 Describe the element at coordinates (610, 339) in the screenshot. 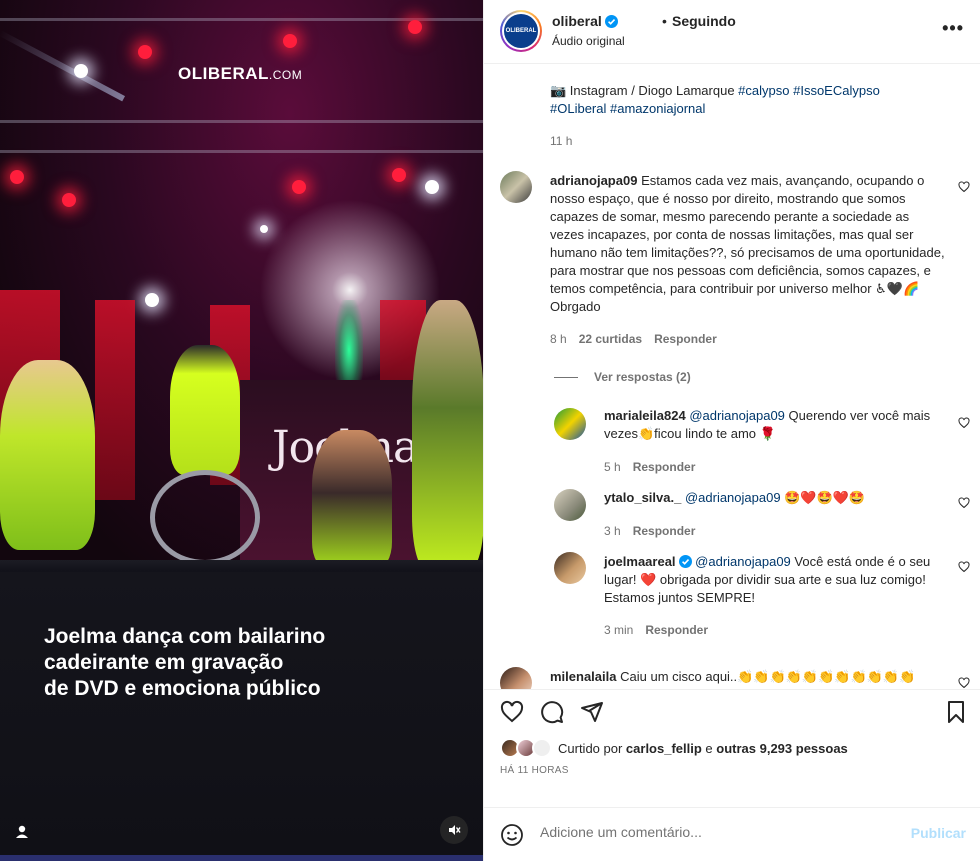

I see `comment-likes: 22 curtidas` at that location.